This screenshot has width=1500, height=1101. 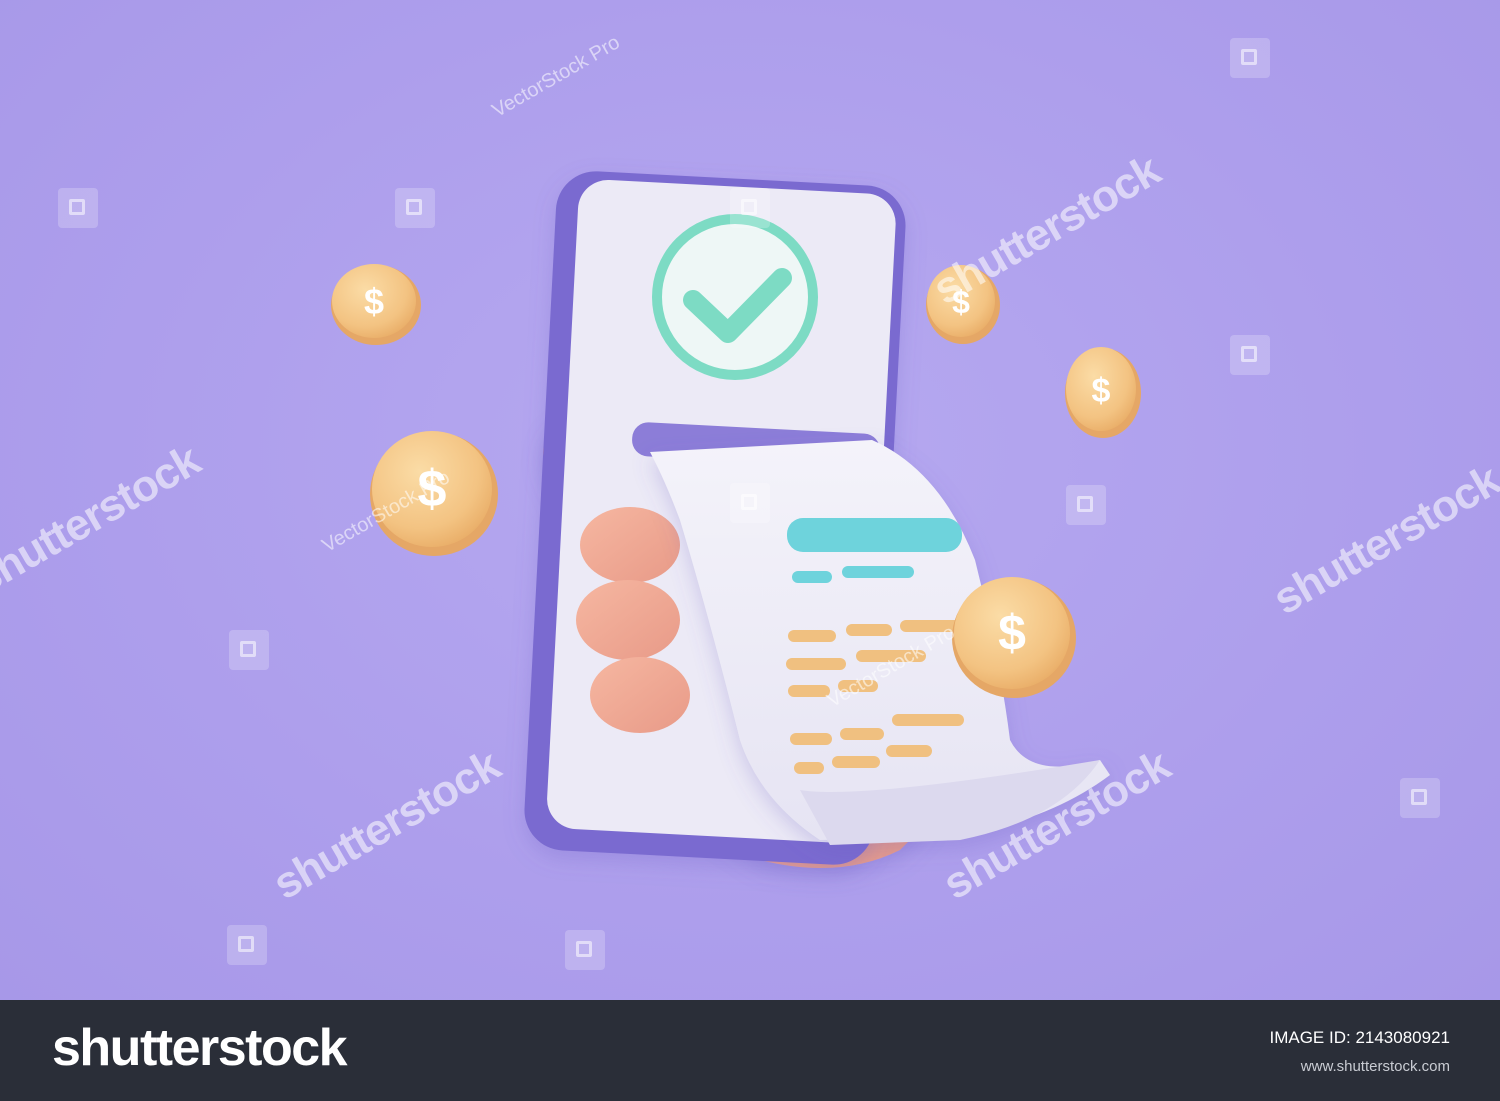 I want to click on check-icon, so click(x=735, y=297).